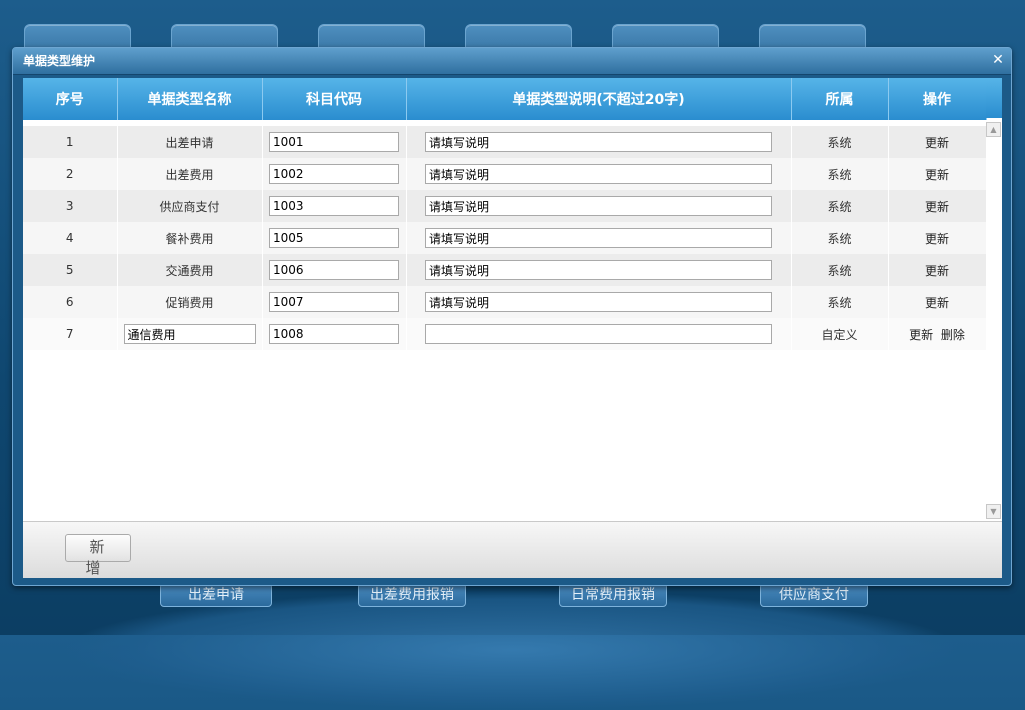 Image resolution: width=1025 pixels, height=710 pixels. What do you see at coordinates (512, 549) in the screenshot?
I see `dialog-footer: 新增` at bounding box center [512, 549].